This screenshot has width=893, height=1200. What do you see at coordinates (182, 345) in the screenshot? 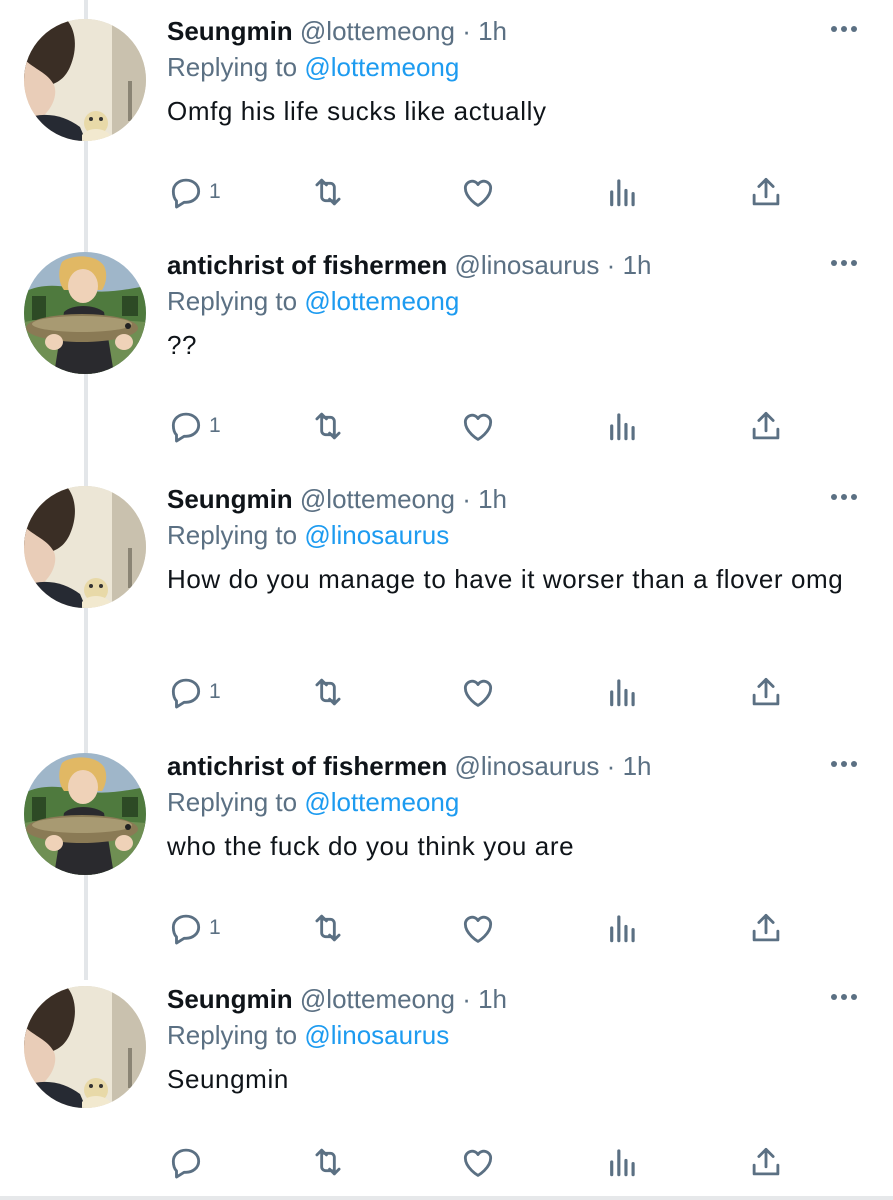
I see `tweet-text: ??` at bounding box center [182, 345].